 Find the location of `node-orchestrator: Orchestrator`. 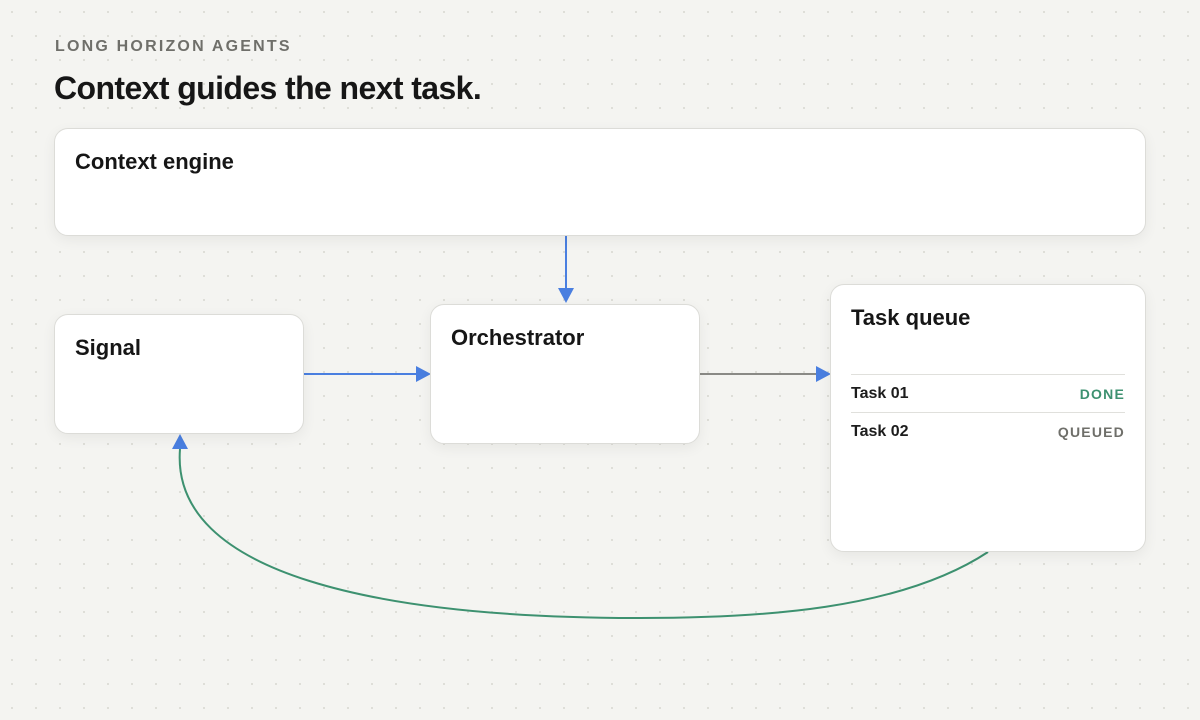

node-orchestrator: Orchestrator is located at coordinates (565, 374).